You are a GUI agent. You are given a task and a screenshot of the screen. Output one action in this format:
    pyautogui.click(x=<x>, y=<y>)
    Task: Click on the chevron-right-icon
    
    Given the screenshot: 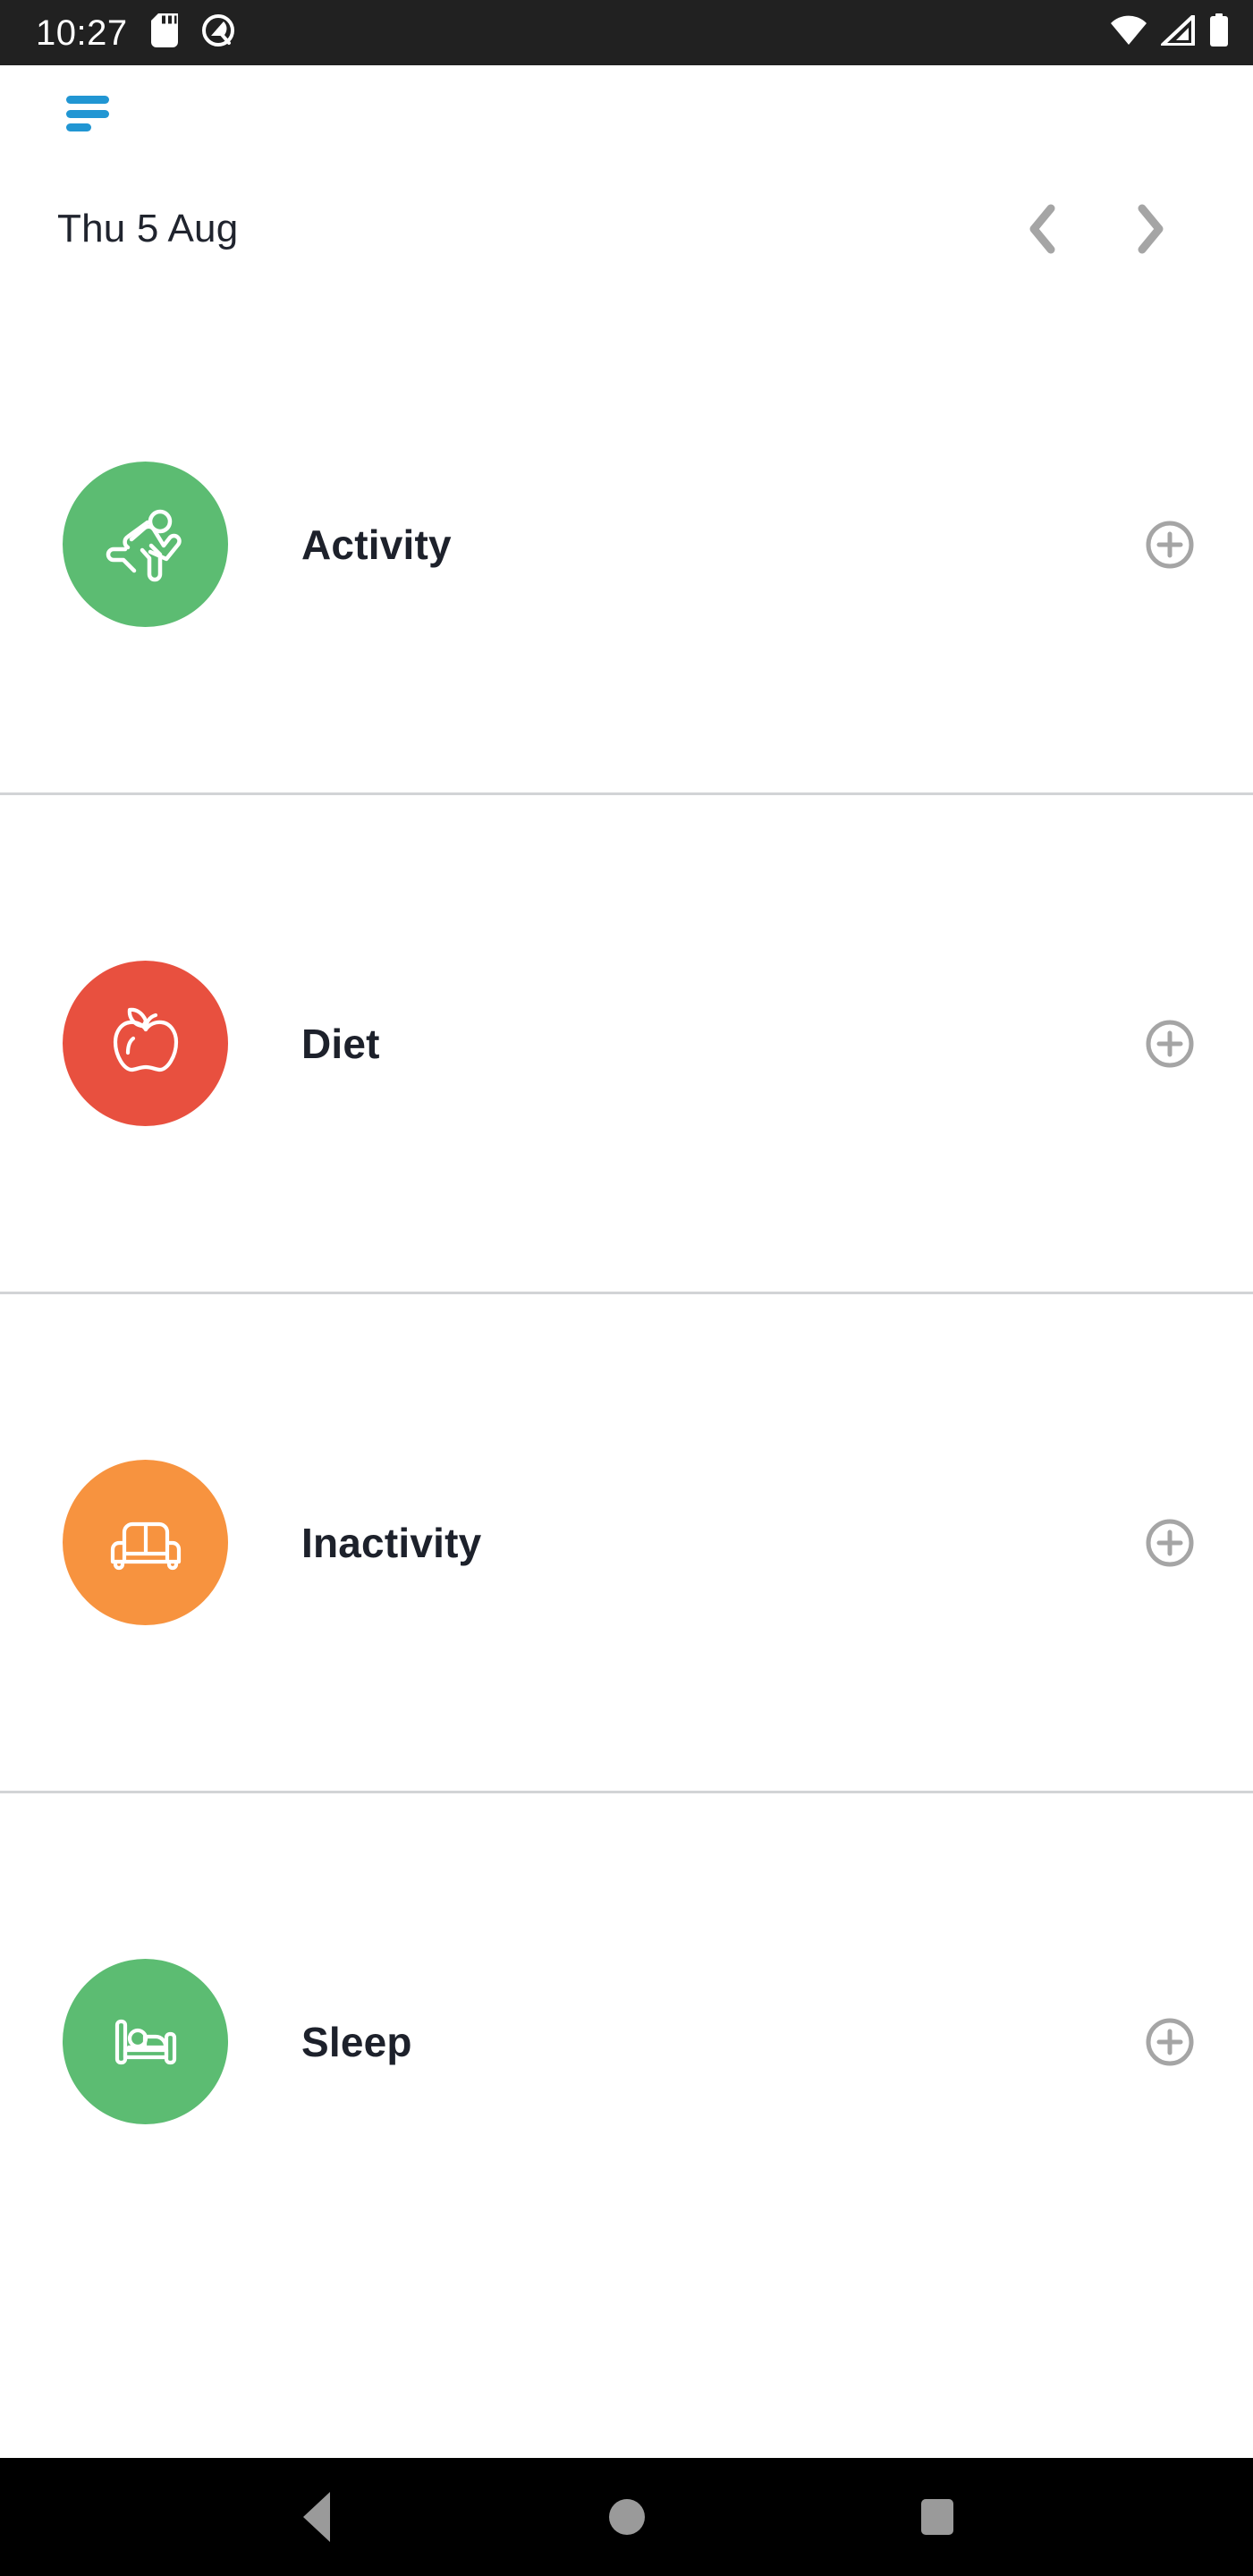 What is the action you would take?
    pyautogui.click(x=1151, y=229)
    